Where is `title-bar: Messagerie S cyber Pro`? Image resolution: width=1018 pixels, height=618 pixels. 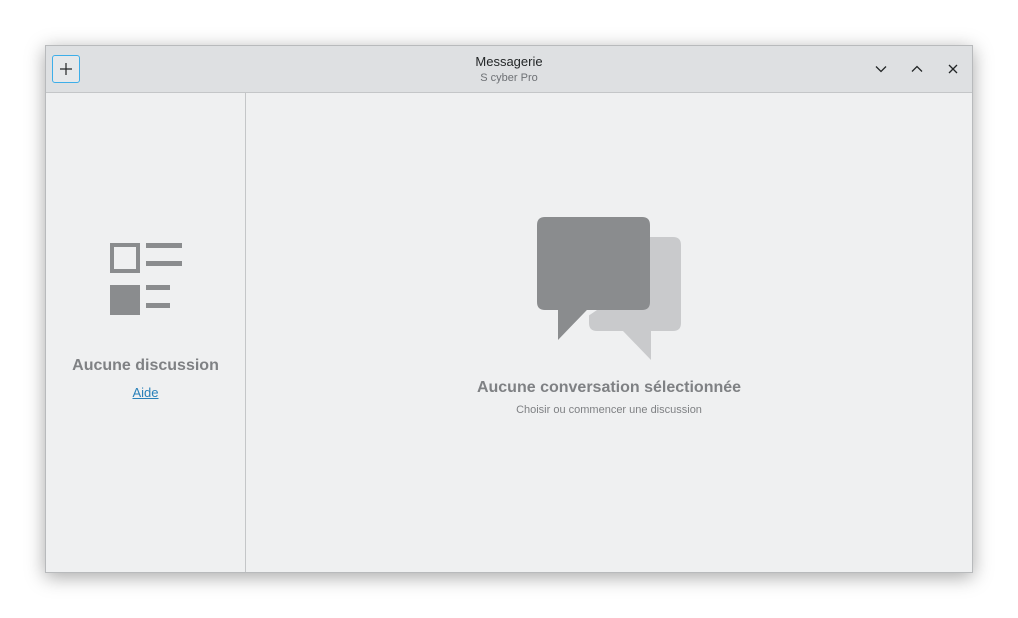 title-bar: Messagerie S cyber Pro is located at coordinates (509, 69).